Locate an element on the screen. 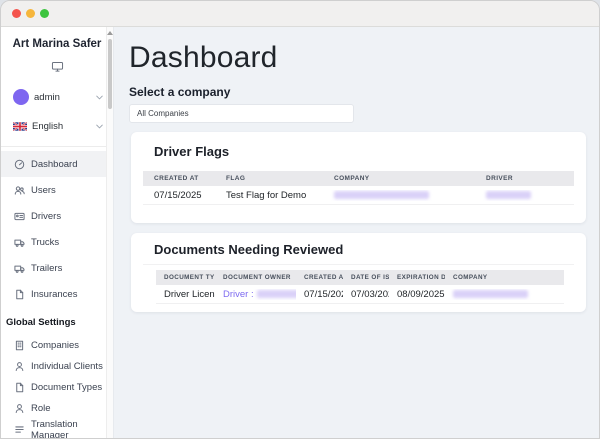 Image resolution: width=600 pixels, height=439 pixels. document-owner-link: Driver : is located at coordinates (255, 294).